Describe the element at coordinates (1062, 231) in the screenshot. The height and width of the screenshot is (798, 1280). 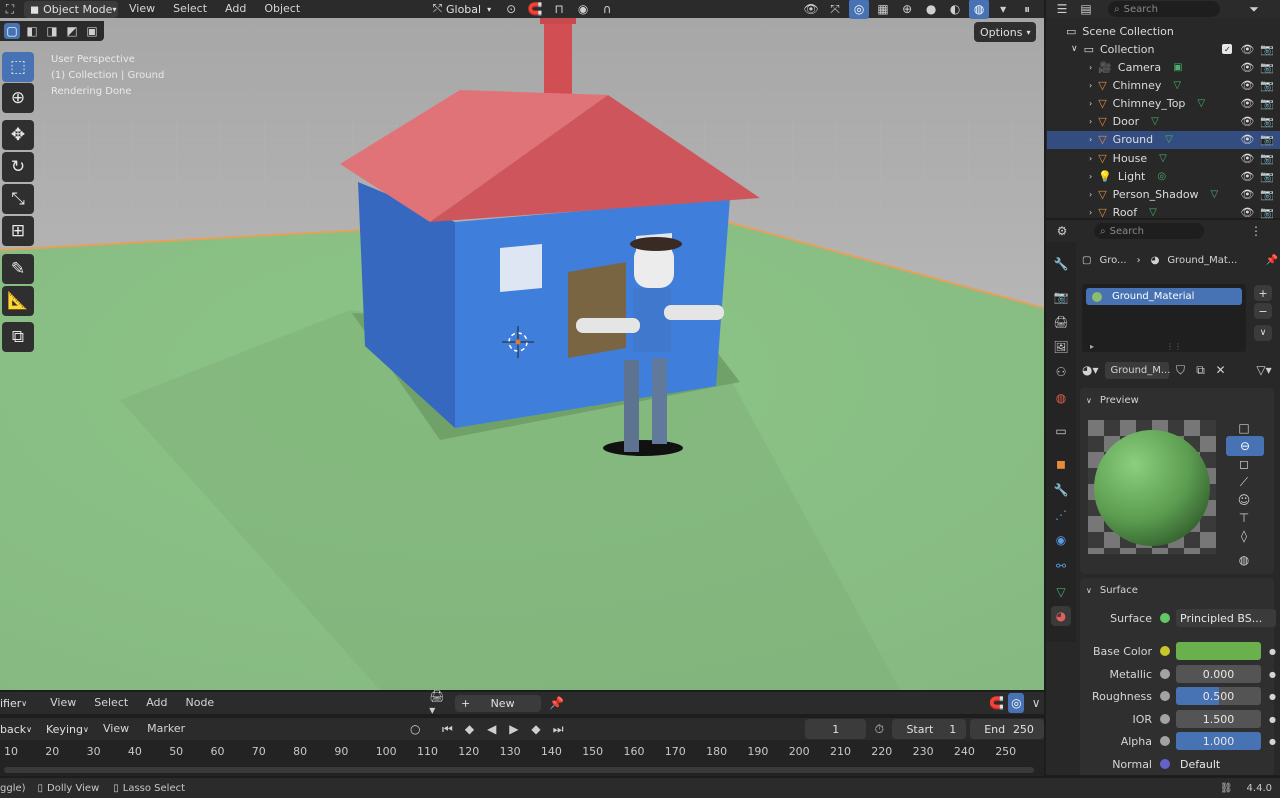
I see `properties-editor-icon: ⚙` at that location.